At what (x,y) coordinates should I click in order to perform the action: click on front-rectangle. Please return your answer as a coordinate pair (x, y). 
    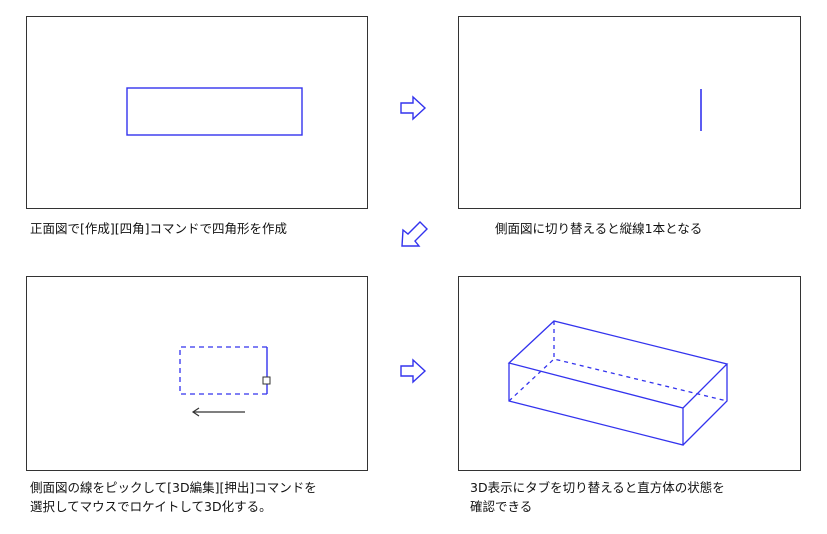
    Looking at the image, I should click on (214, 111).